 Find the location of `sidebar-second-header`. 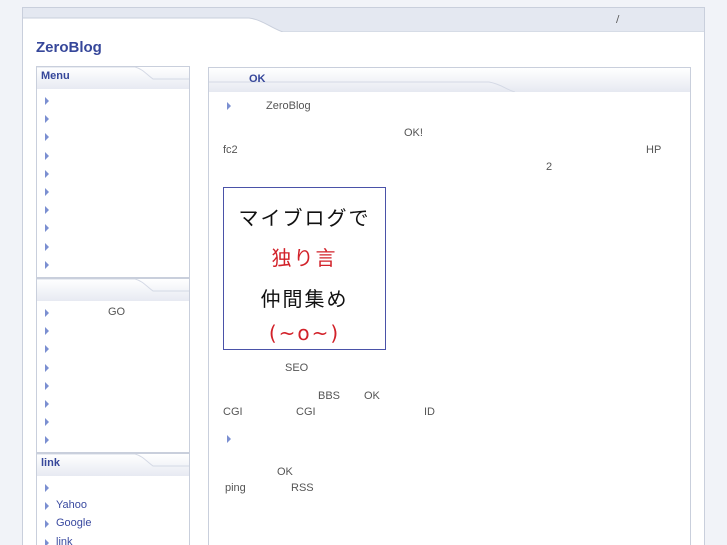

sidebar-second-header is located at coordinates (113, 290).